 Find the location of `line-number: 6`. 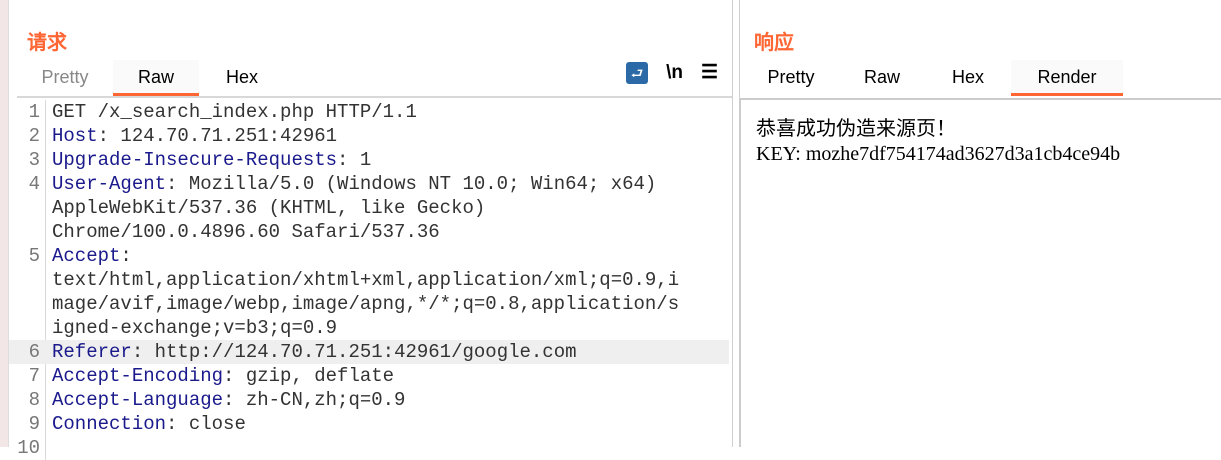

line-number: 6 is located at coordinates (34, 352).